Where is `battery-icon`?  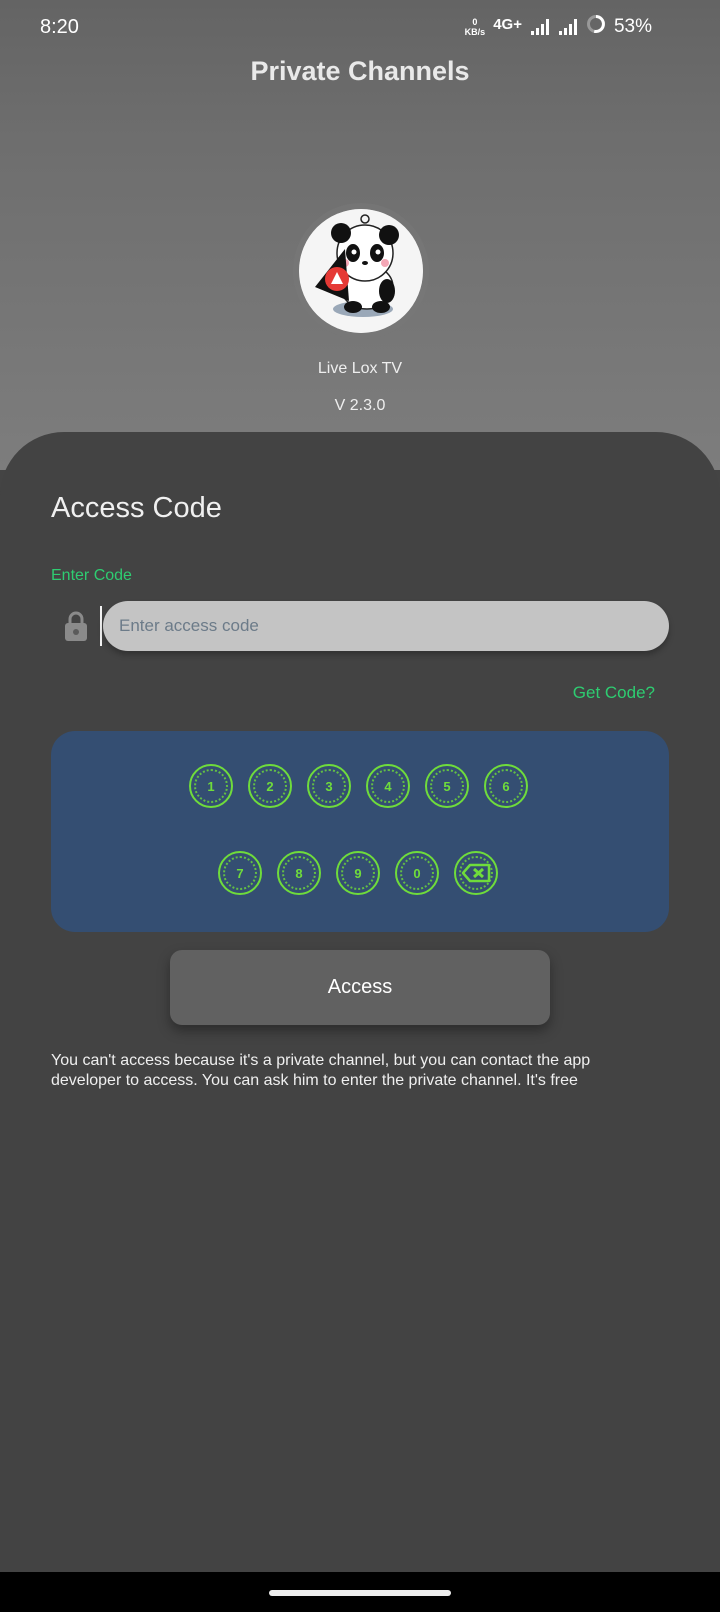 battery-icon is located at coordinates (596, 27).